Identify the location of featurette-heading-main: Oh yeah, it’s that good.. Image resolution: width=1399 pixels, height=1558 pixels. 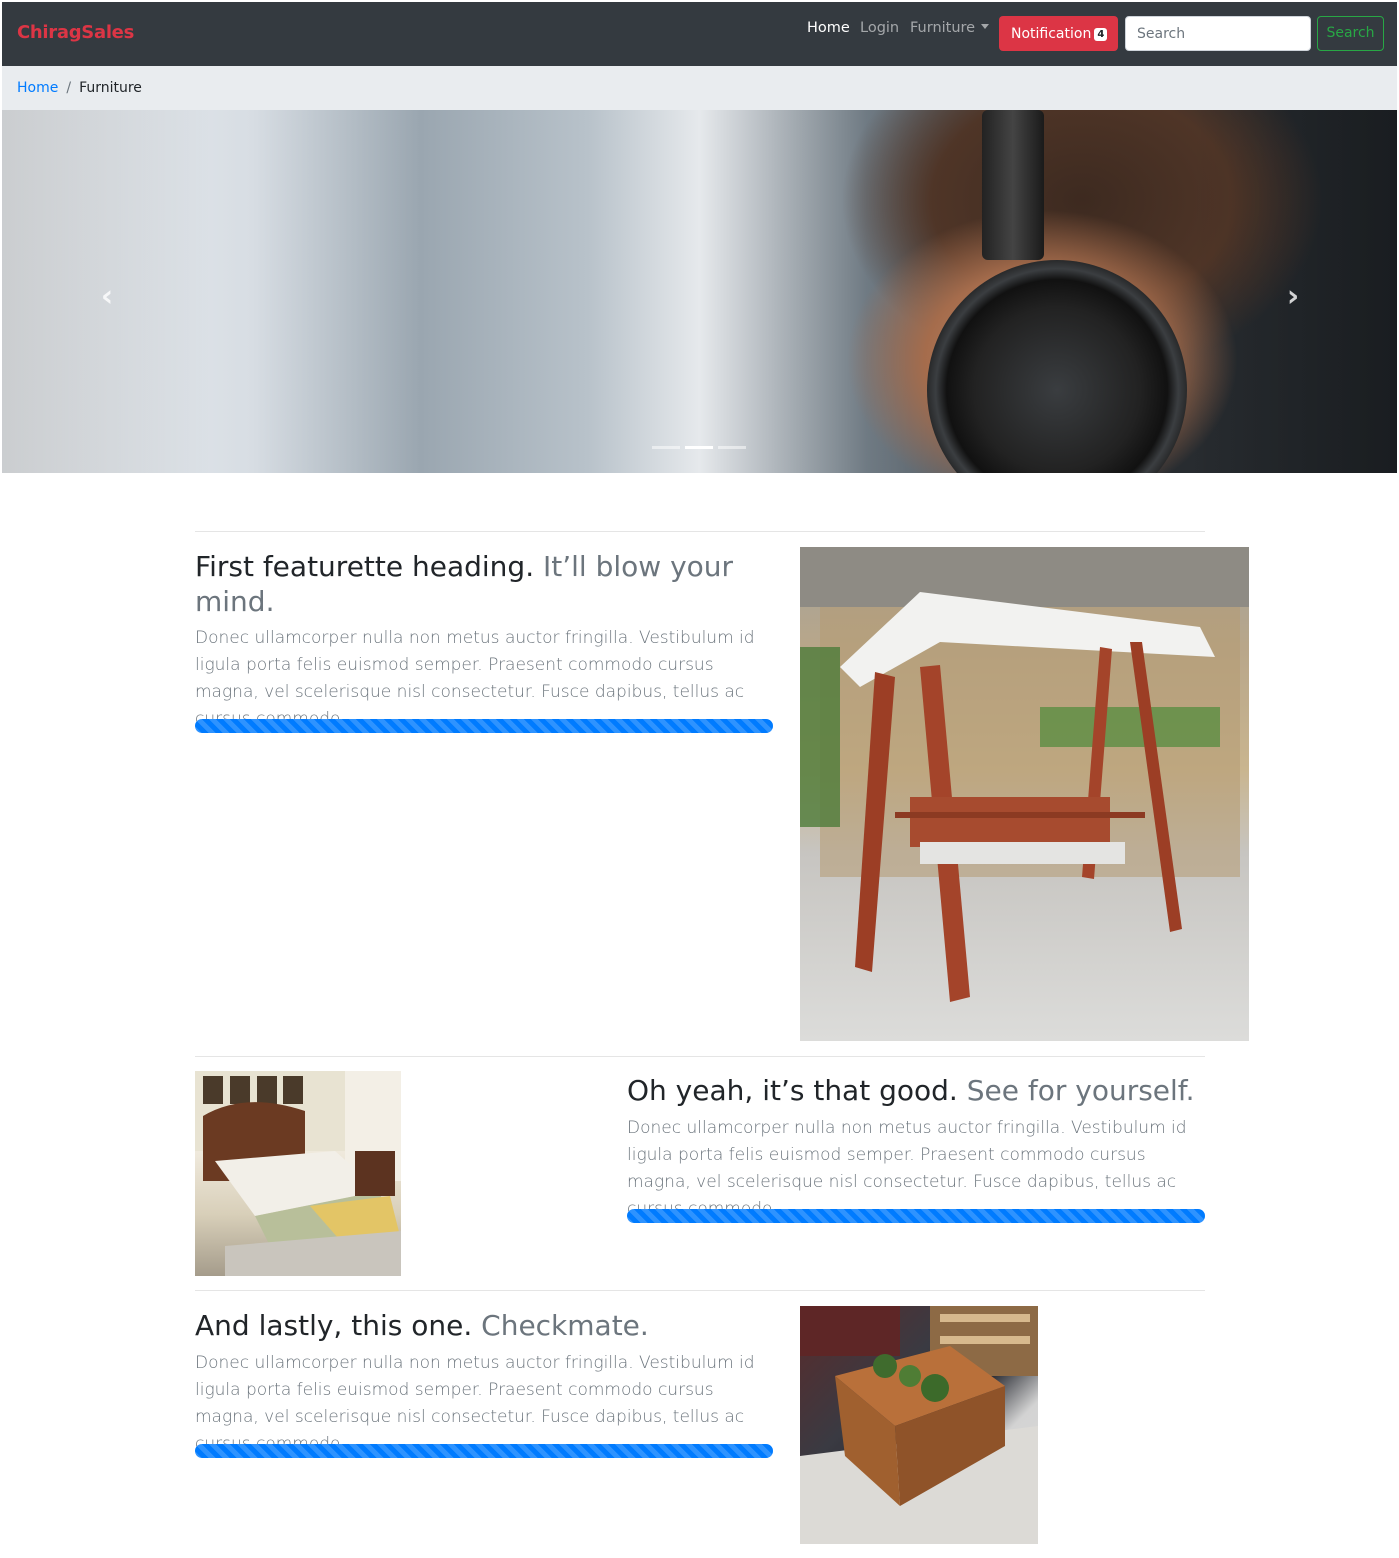
(792, 1090).